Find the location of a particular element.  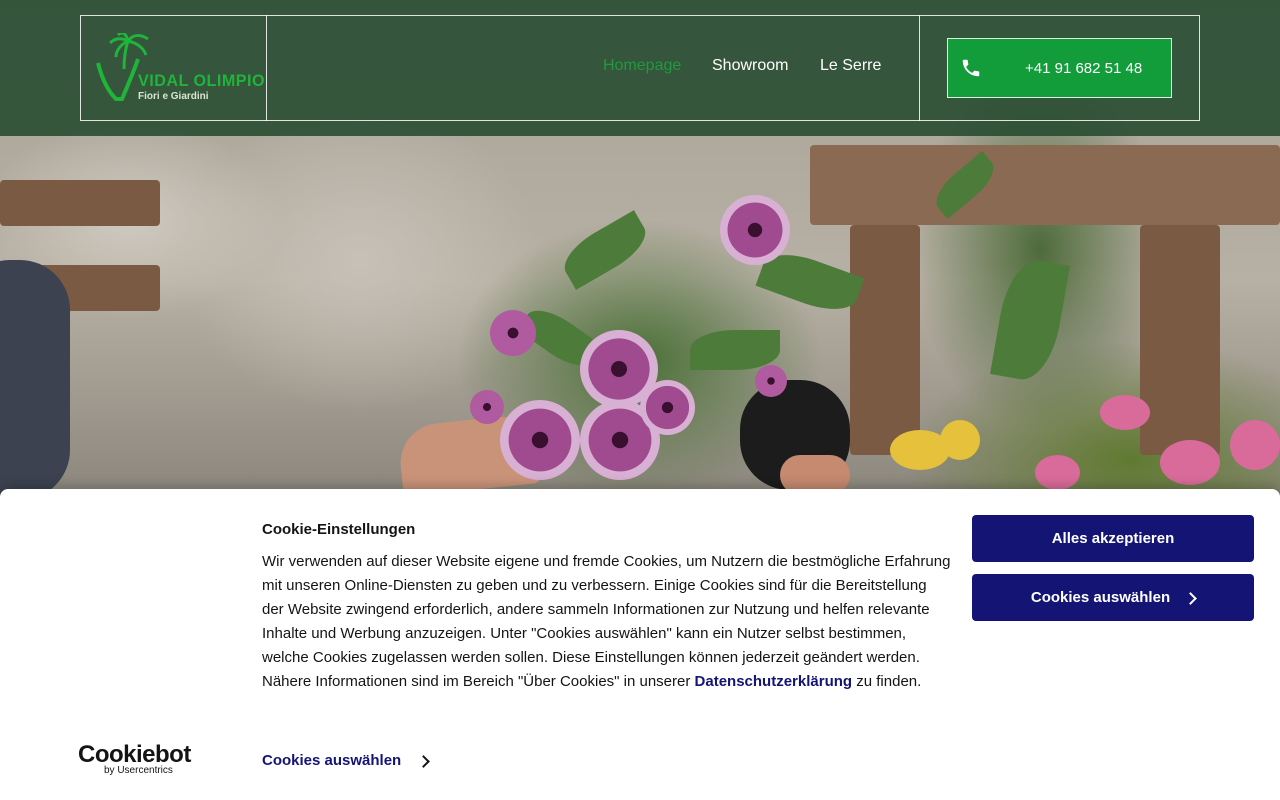

logo-name: VIDAL OLIMPIO is located at coordinates (202, 80).